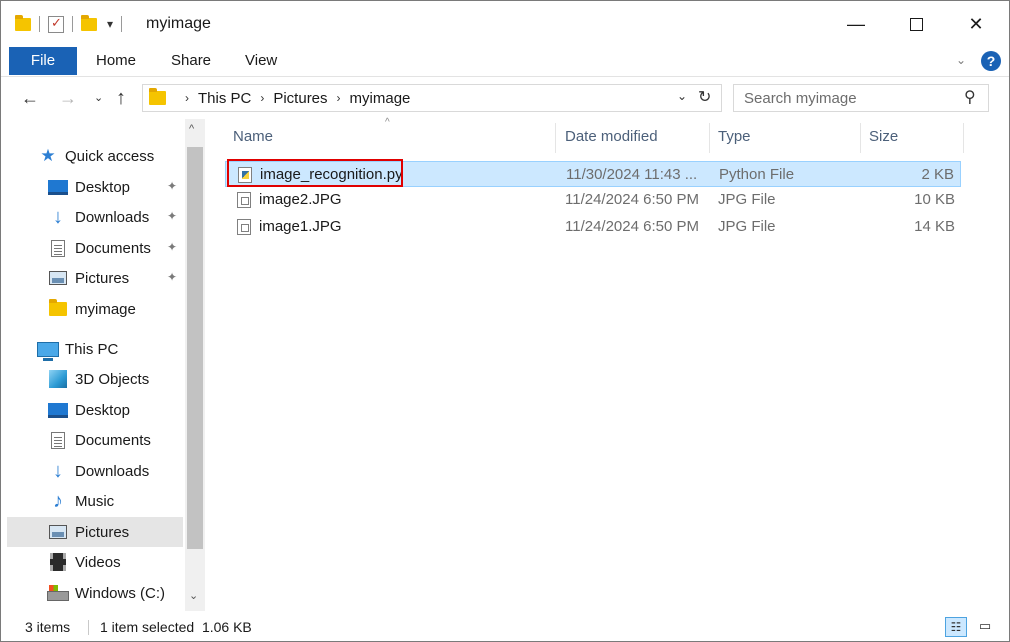  I want to click on sidebar-item-label: Quick access, so click(110, 156).